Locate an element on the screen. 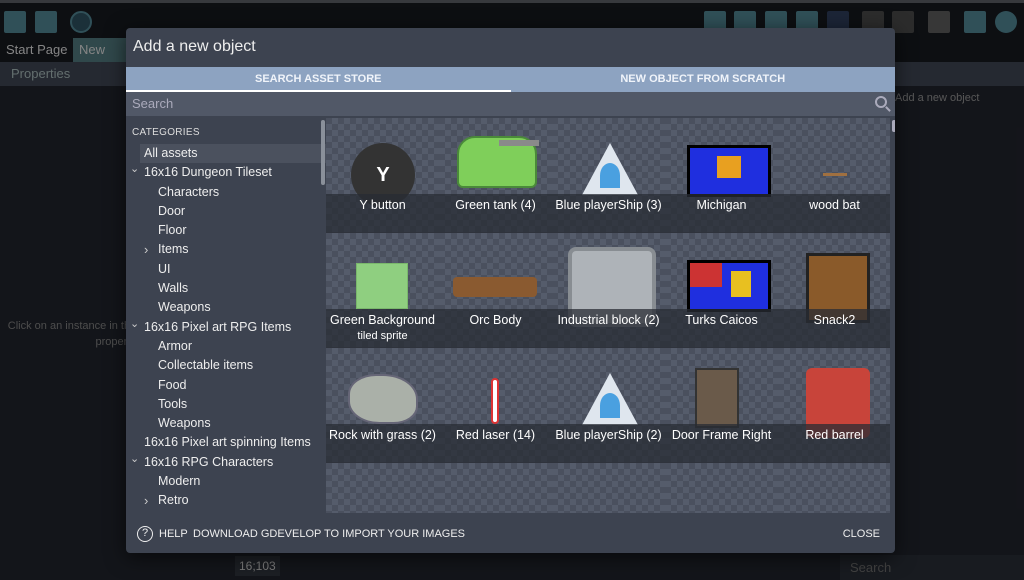 The image size is (1024, 580). asset-search-input: Search is located at coordinates (510, 104).